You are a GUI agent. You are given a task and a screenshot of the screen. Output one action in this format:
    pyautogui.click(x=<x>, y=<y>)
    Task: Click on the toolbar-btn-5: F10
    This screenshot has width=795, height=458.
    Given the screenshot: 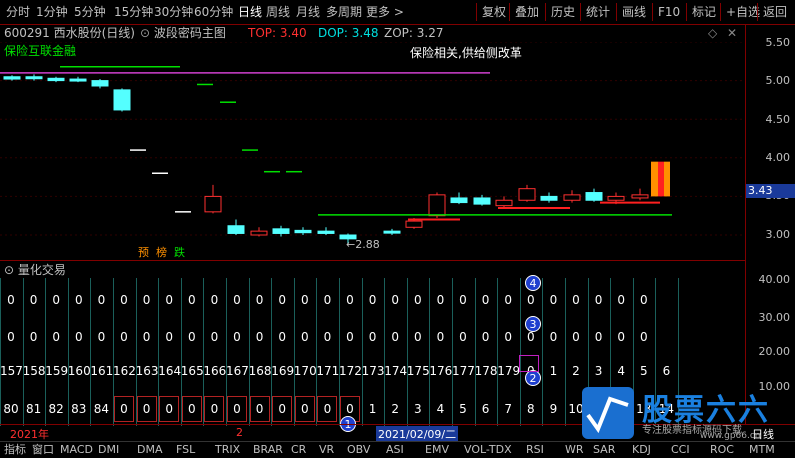 What is the action you would take?
    pyautogui.click(x=669, y=12)
    